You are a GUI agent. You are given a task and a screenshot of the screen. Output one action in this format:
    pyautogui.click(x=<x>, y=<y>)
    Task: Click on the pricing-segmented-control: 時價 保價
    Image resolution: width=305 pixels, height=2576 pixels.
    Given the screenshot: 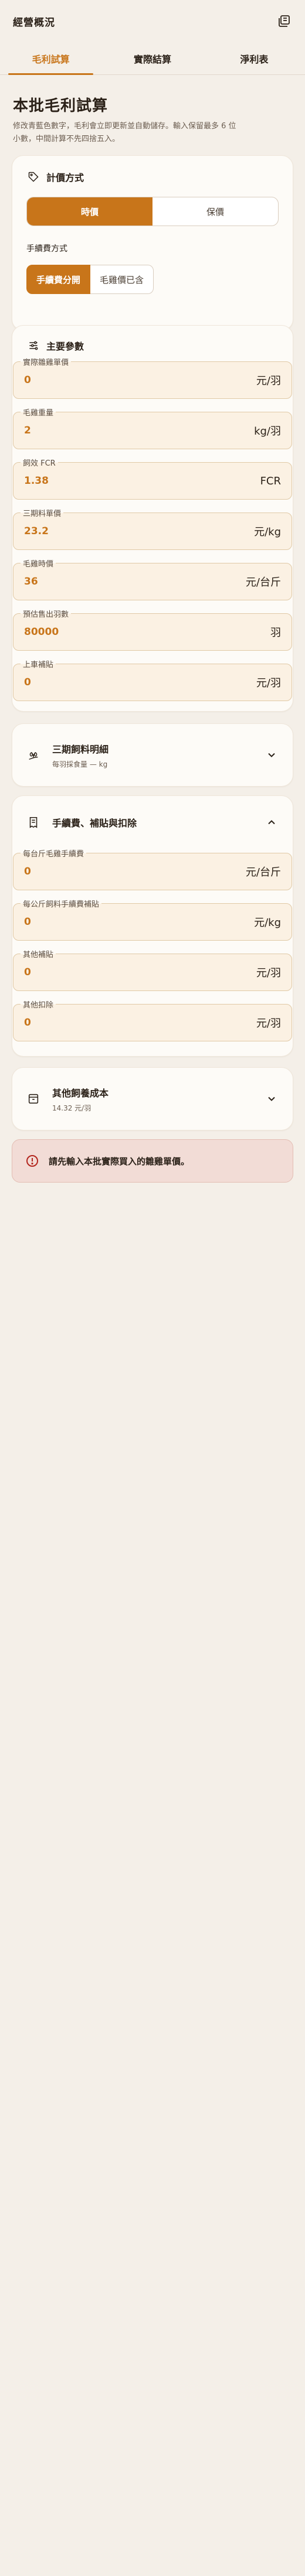 What is the action you would take?
    pyautogui.click(x=152, y=212)
    